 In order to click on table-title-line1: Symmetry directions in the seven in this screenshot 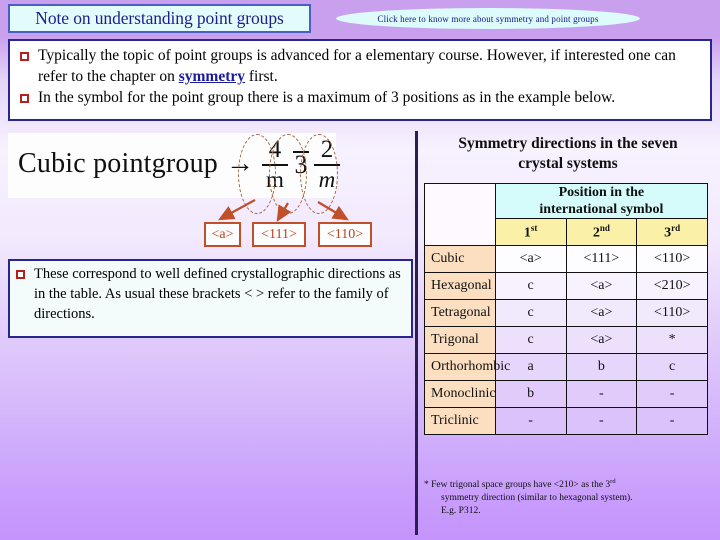, I will do `click(568, 143)`.